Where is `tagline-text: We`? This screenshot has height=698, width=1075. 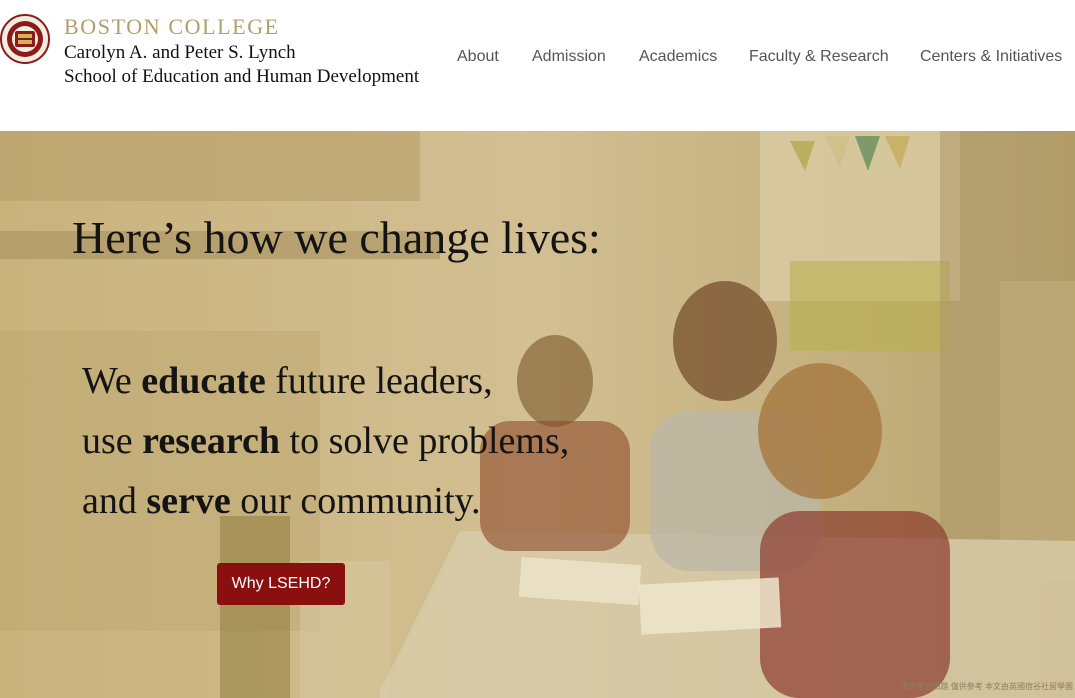
tagline-text: We is located at coordinates (112, 381).